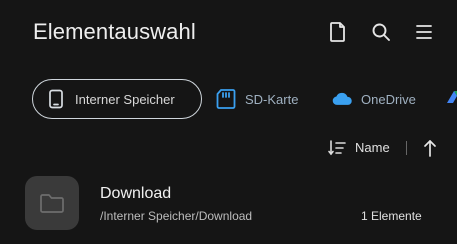 The width and height of the screenshot is (457, 244). I want to click on phone-icon, so click(56, 99).